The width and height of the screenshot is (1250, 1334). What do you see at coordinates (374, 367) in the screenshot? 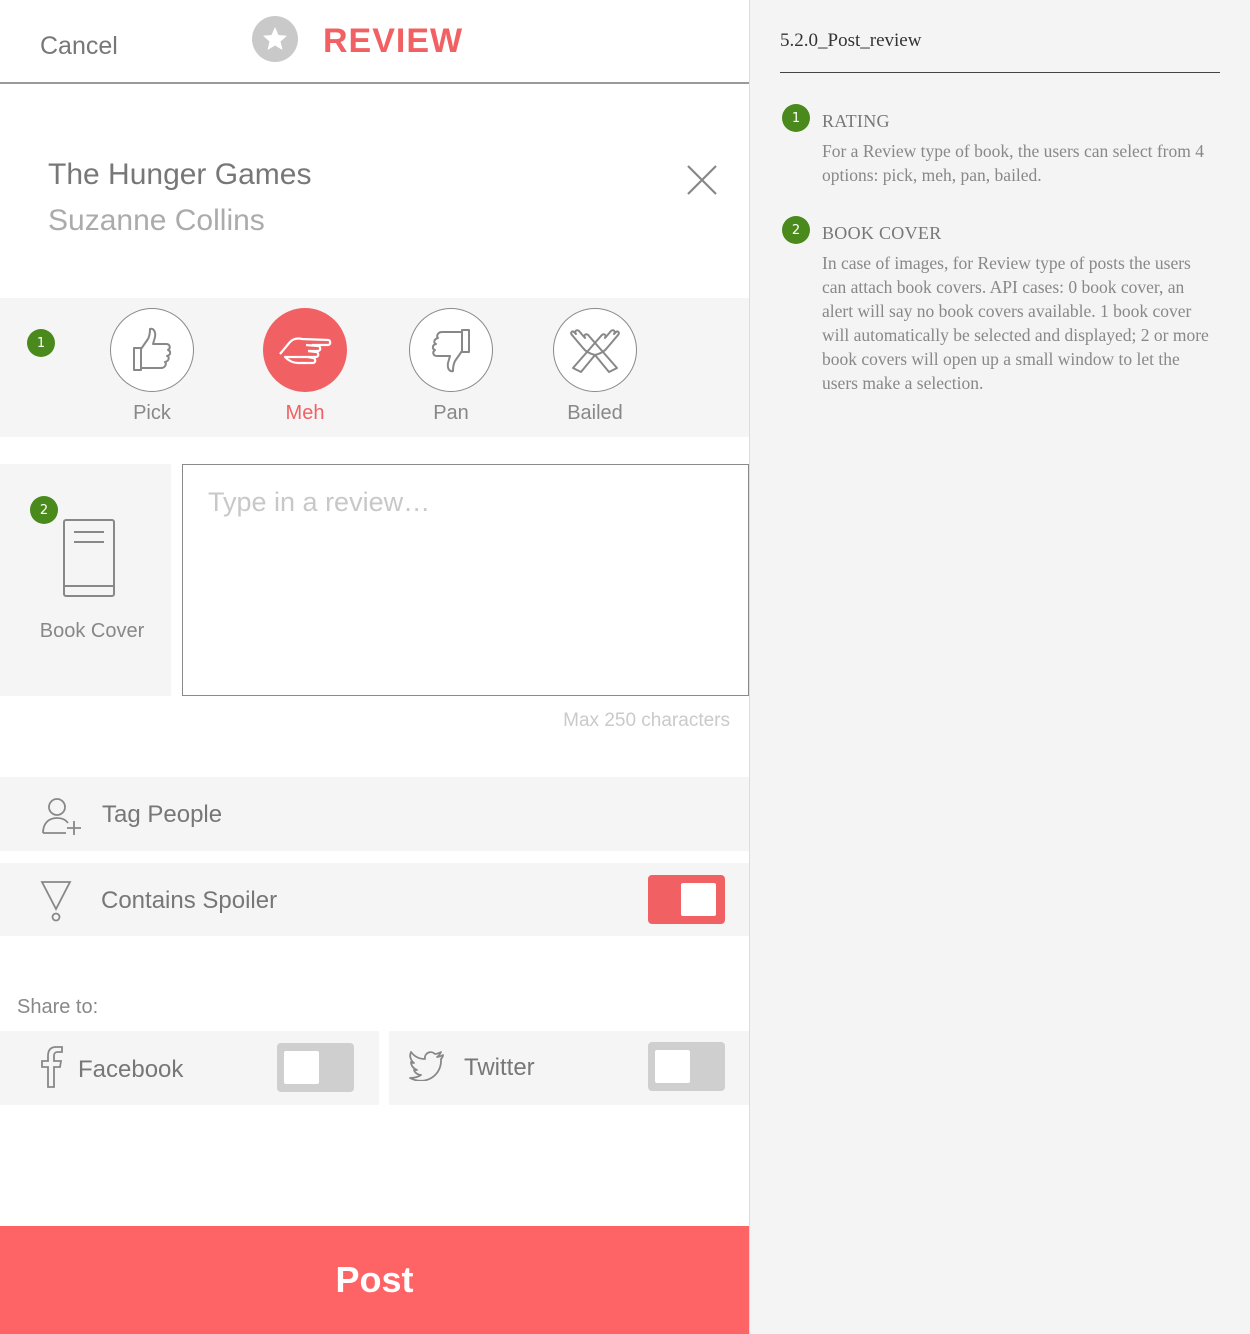
I see `rating-selector: 1 Pick Meh Pan Bailed` at bounding box center [374, 367].